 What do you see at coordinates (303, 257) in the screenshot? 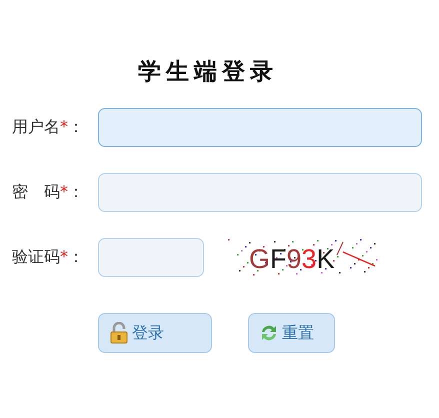
I see `captcha-image: GF93K` at bounding box center [303, 257].